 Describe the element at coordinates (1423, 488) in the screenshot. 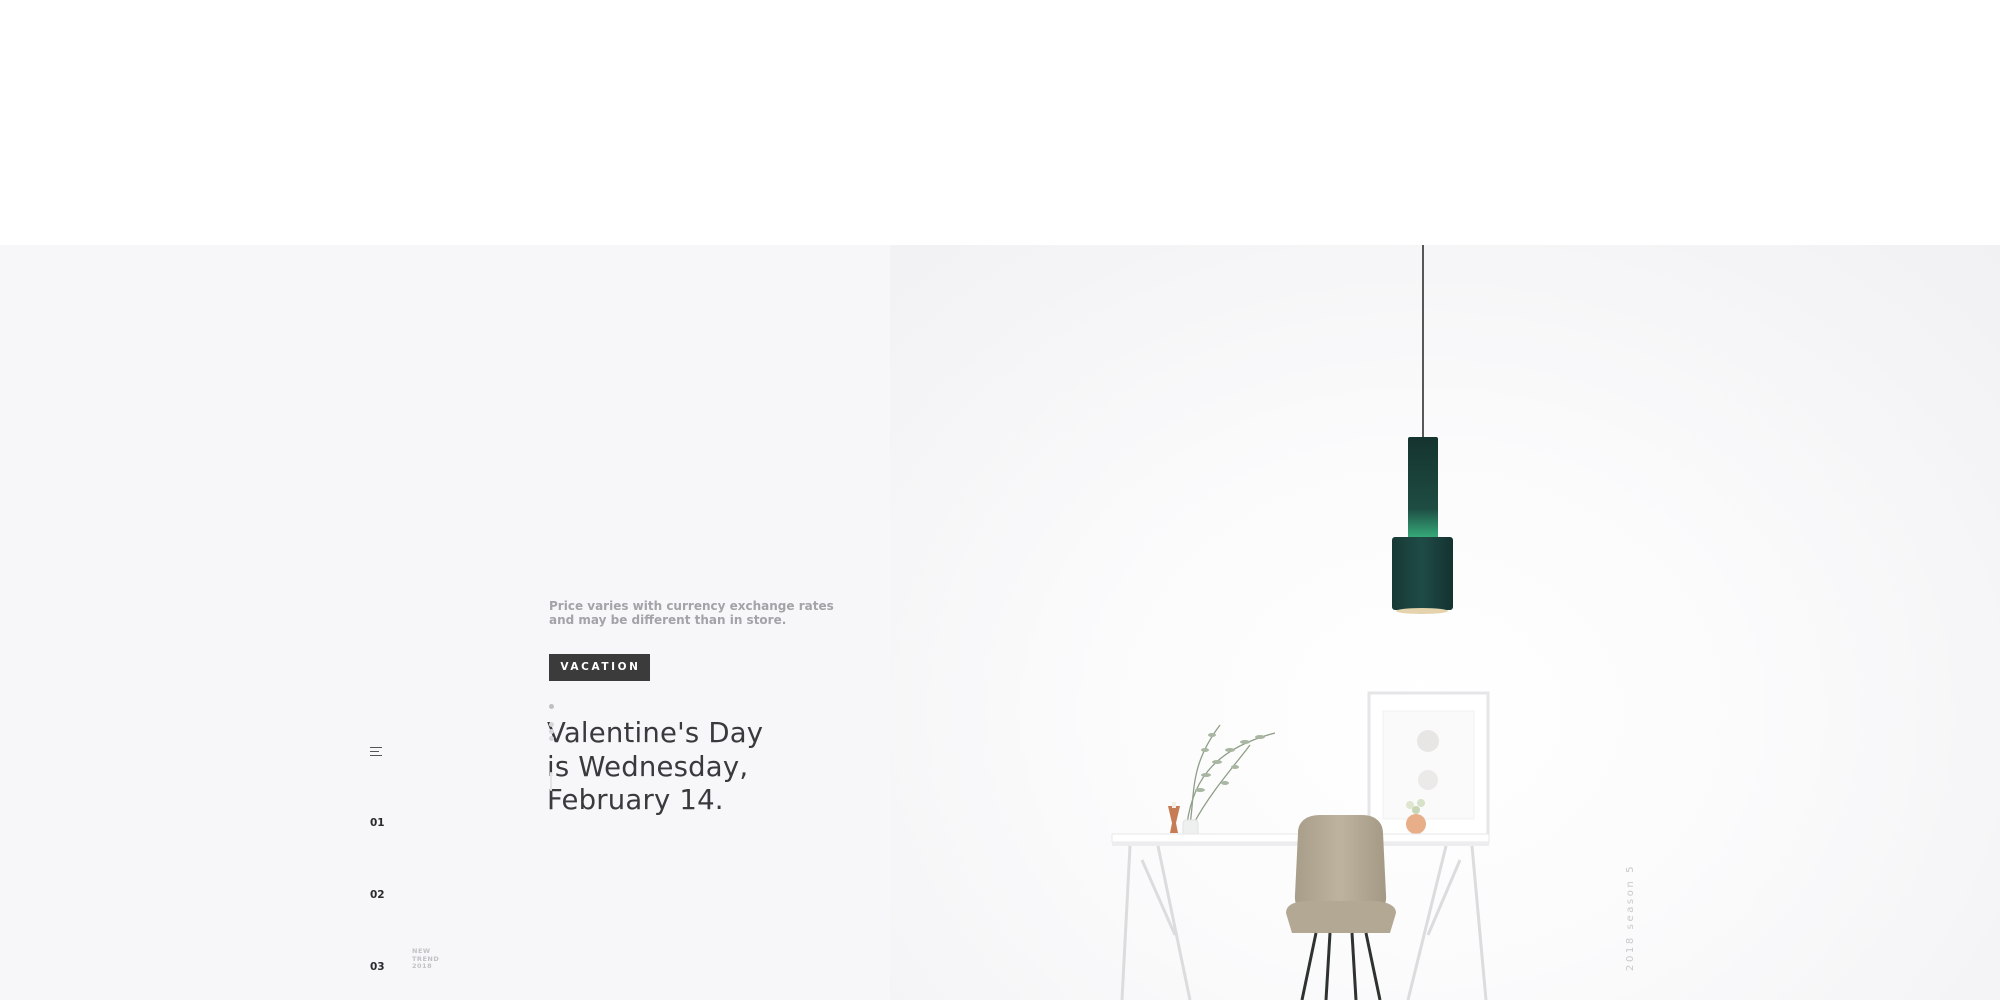

I see `lamp-top` at that location.